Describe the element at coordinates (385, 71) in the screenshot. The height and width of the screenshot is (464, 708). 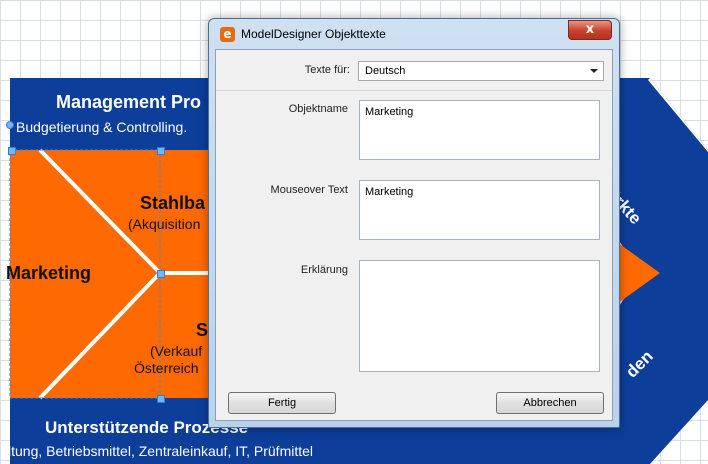
I see `language-select-value: Deutsch` at that location.